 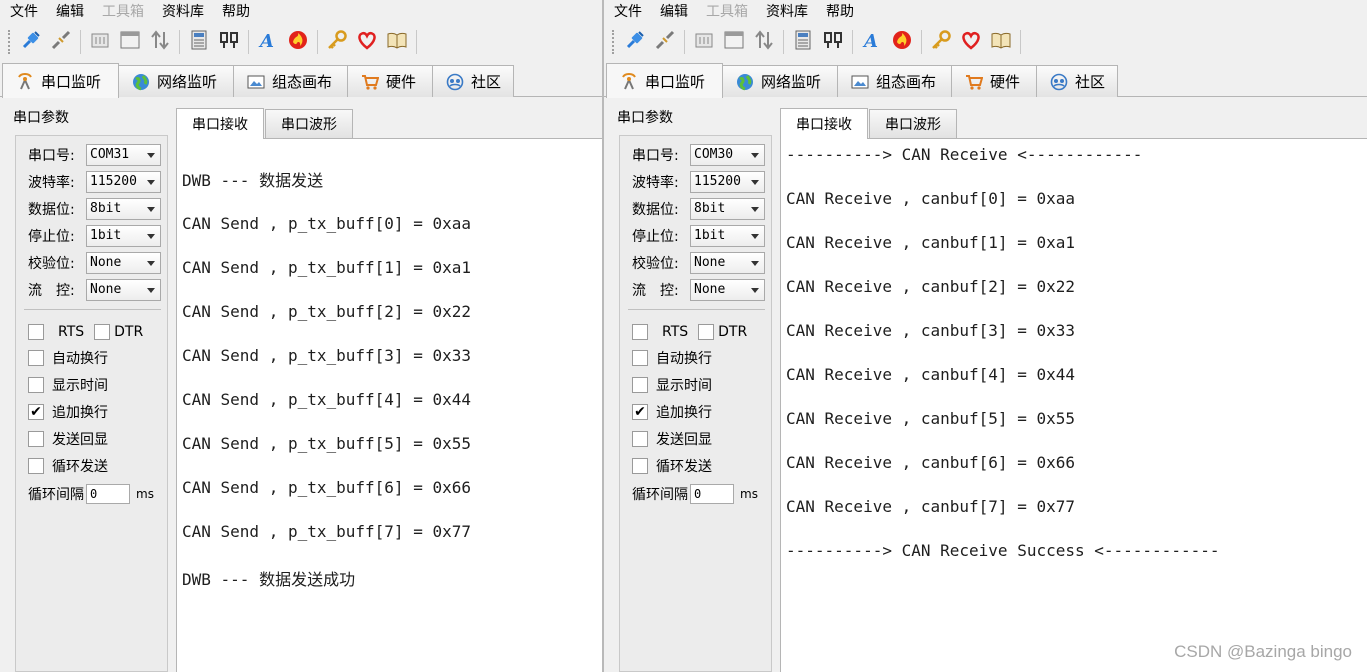 What do you see at coordinates (710, 289) in the screenshot?
I see `setting-value: None` at bounding box center [710, 289].